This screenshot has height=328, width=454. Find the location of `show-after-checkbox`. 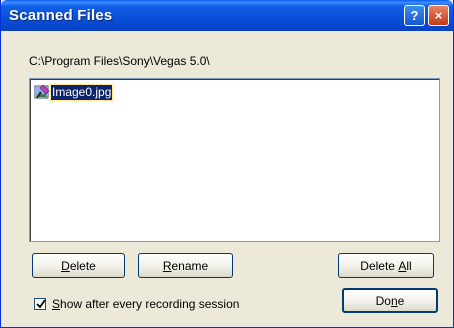

show-after-checkbox is located at coordinates (40, 304).